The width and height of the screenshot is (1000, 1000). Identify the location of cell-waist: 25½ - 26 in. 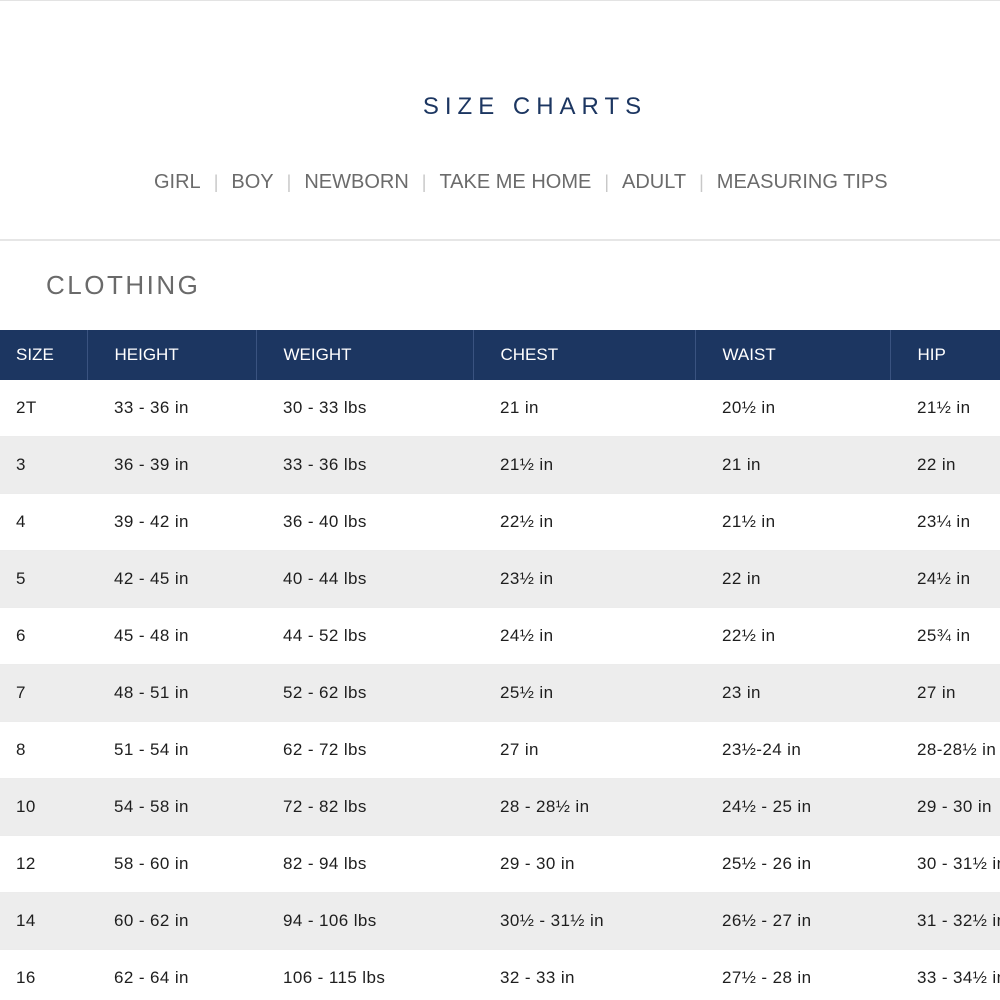
(792, 864).